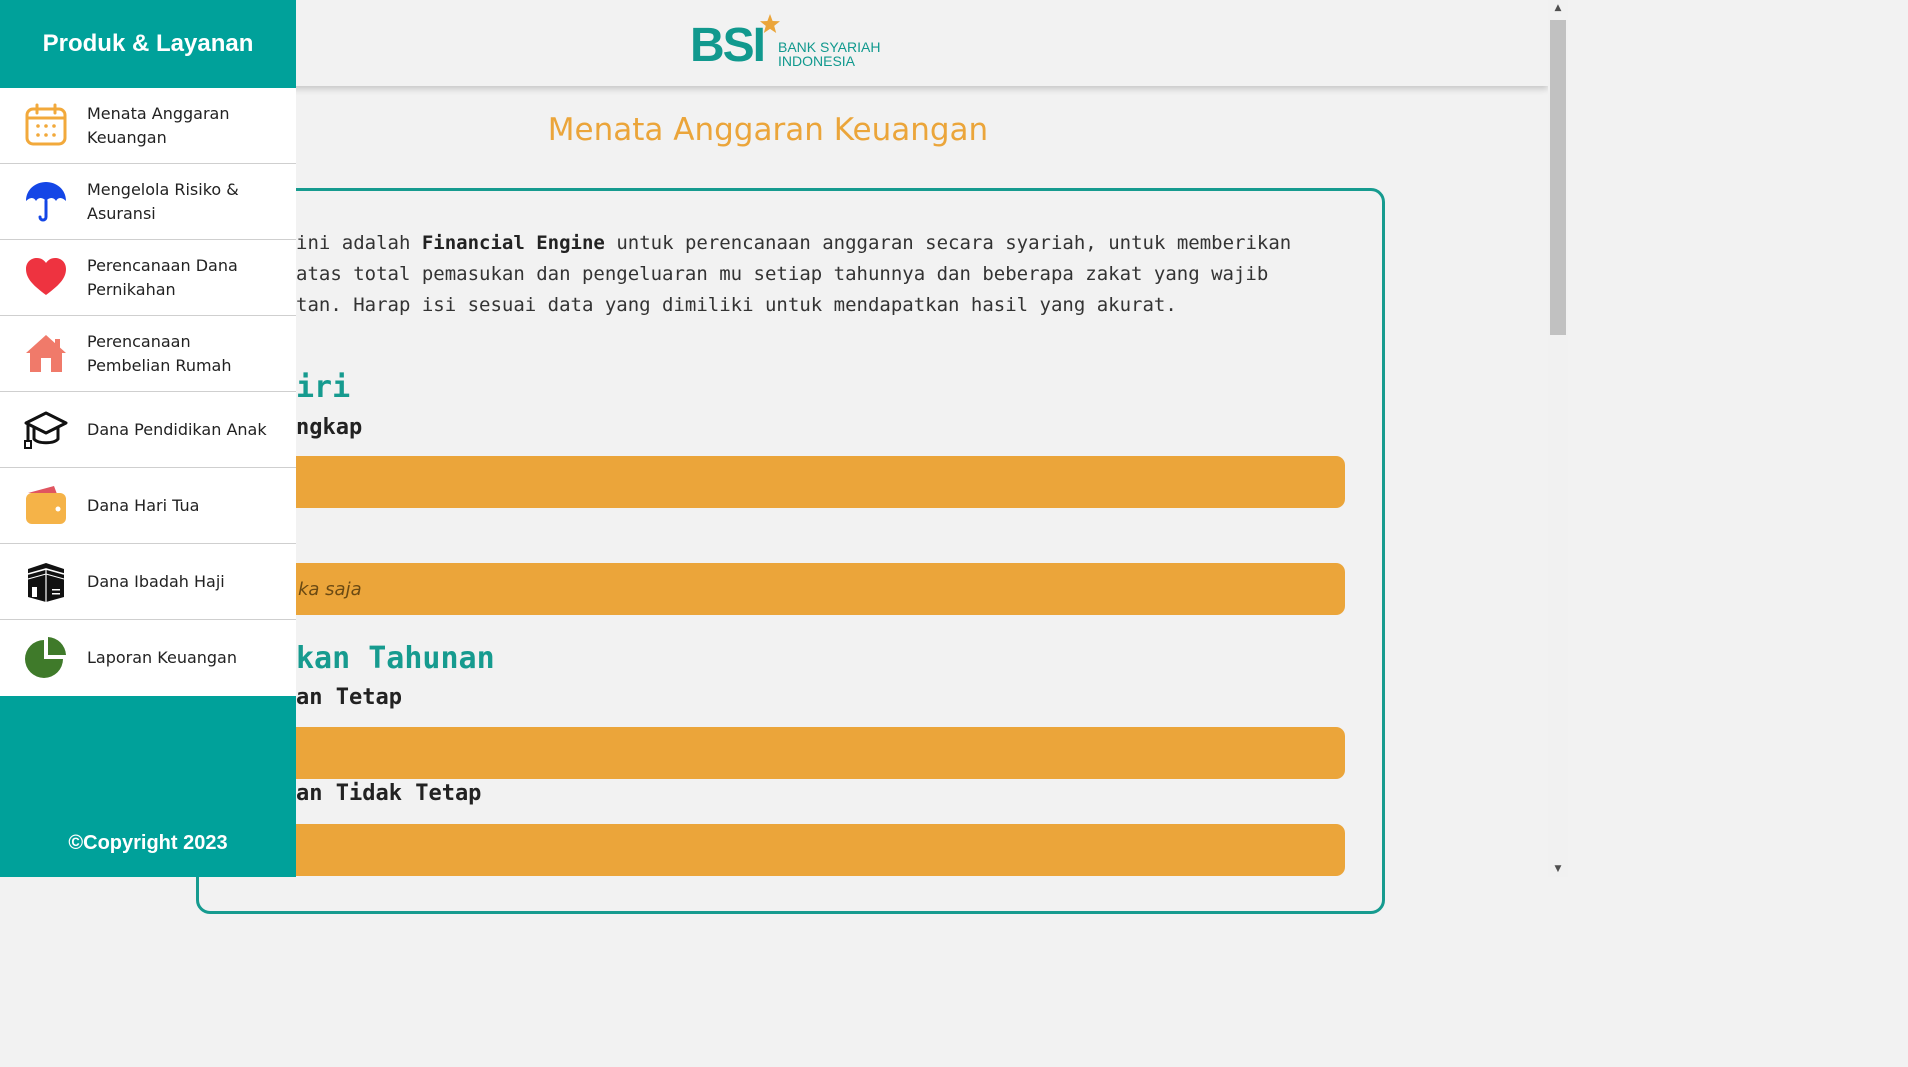 This screenshot has height=1067, width=1908. I want to click on fullname-input, so click(792, 482).